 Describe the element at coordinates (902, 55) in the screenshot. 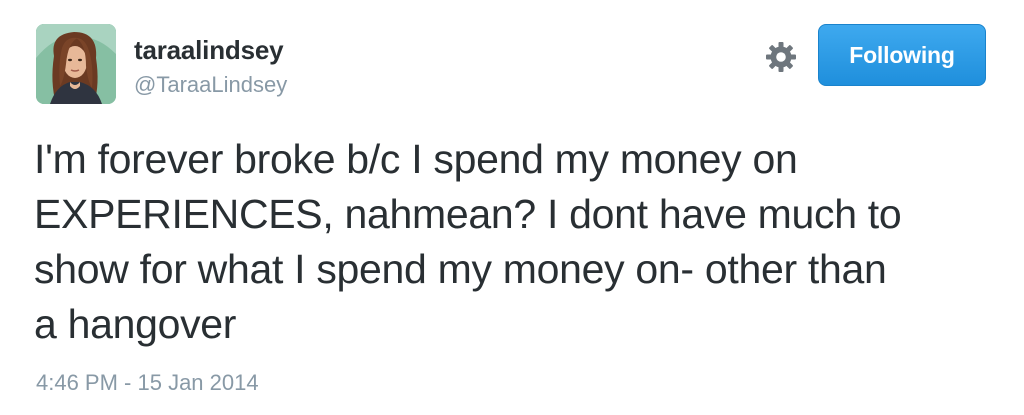

I see `following-button: Following` at that location.